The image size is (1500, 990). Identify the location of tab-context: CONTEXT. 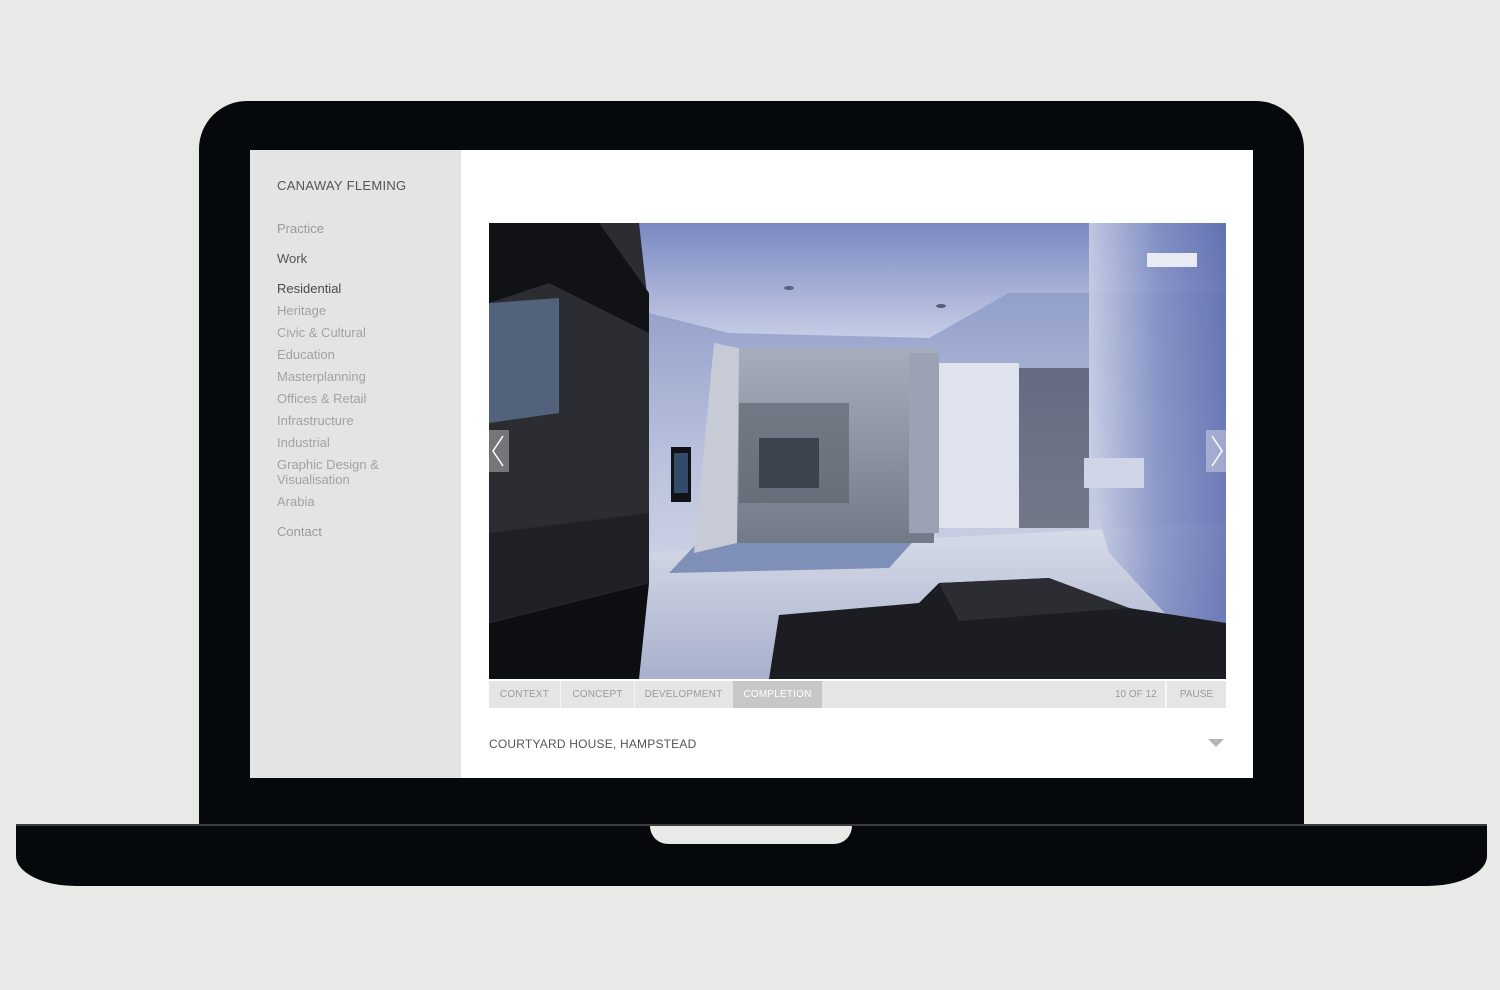
(524, 694).